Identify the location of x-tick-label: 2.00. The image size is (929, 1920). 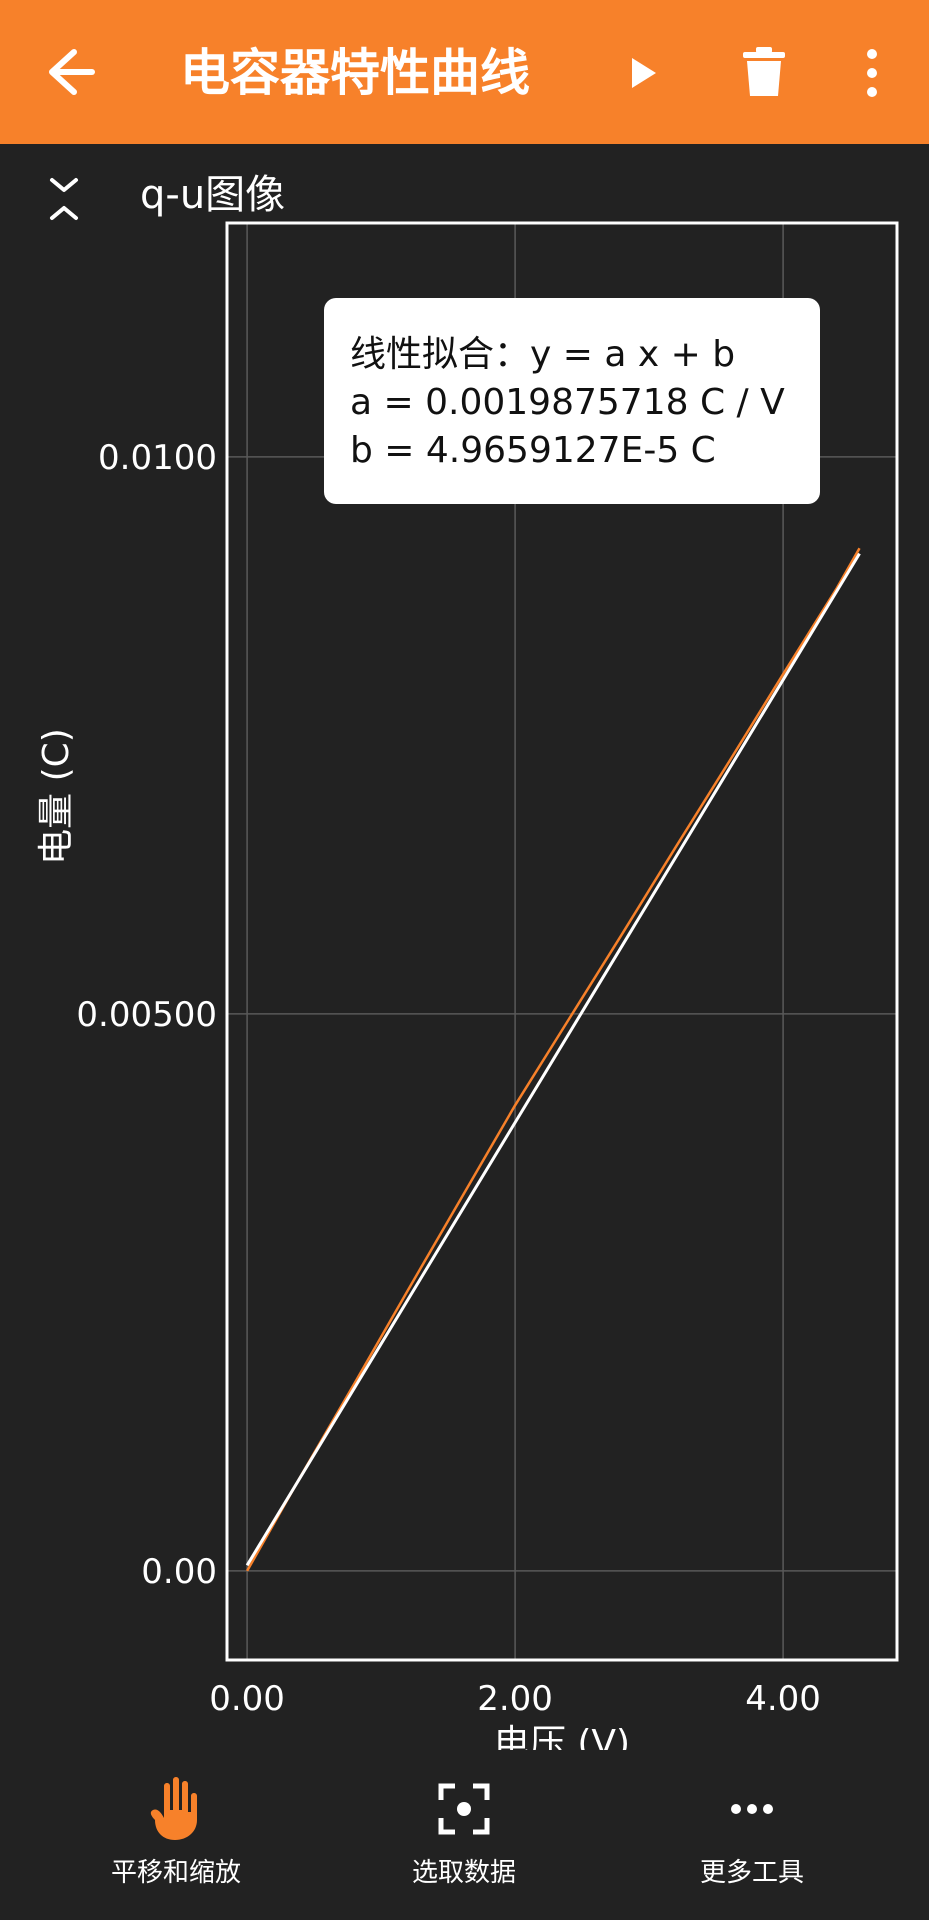
(515, 1699).